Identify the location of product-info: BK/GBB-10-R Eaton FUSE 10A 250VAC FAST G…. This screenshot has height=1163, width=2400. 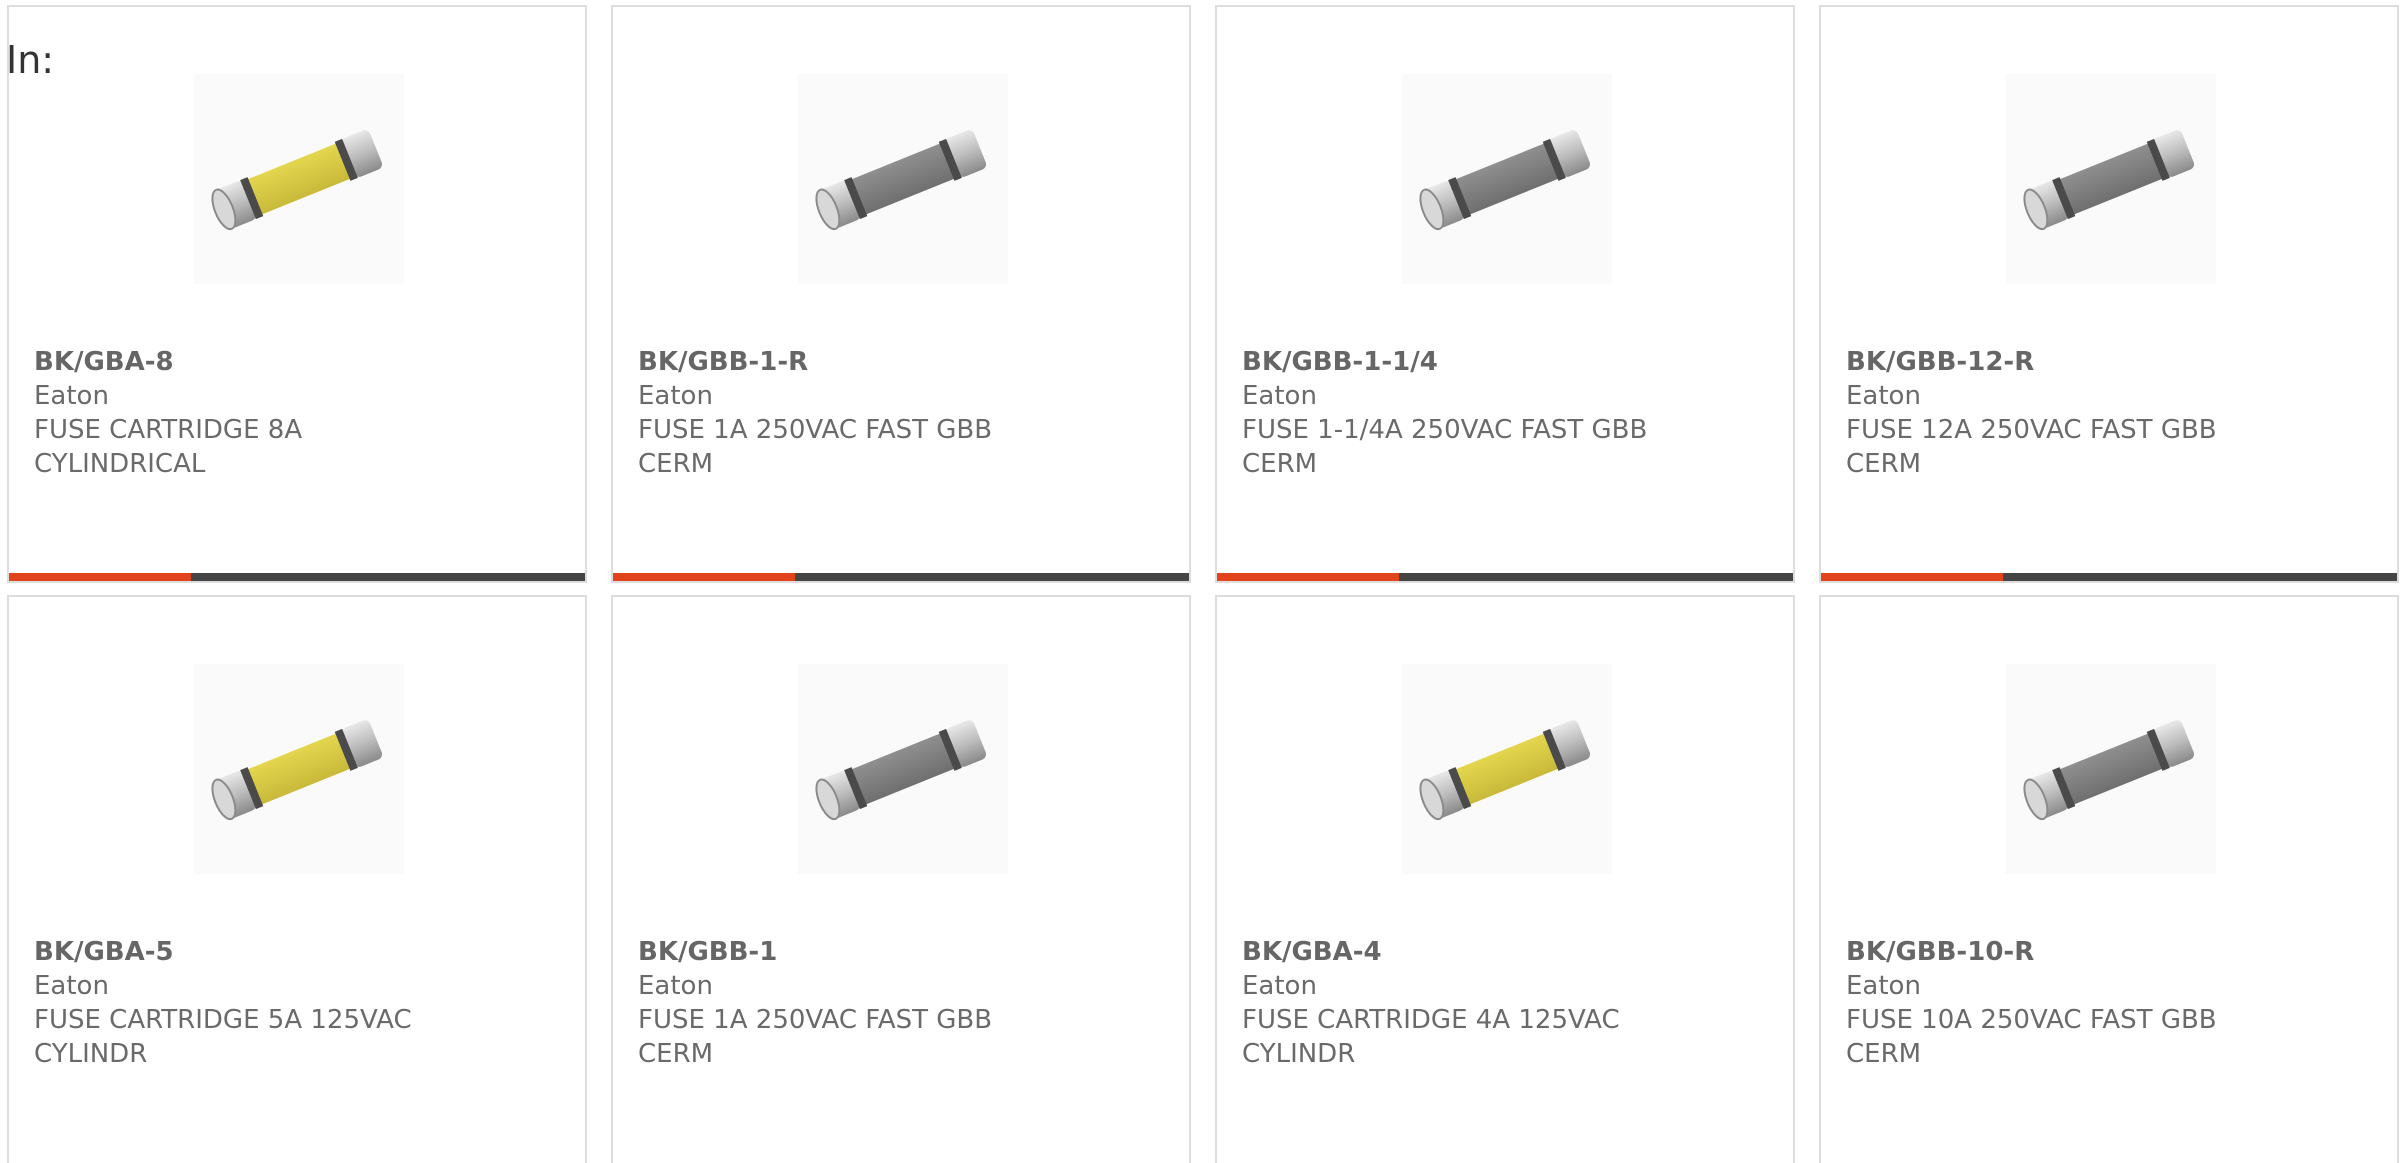
(2056, 1003).